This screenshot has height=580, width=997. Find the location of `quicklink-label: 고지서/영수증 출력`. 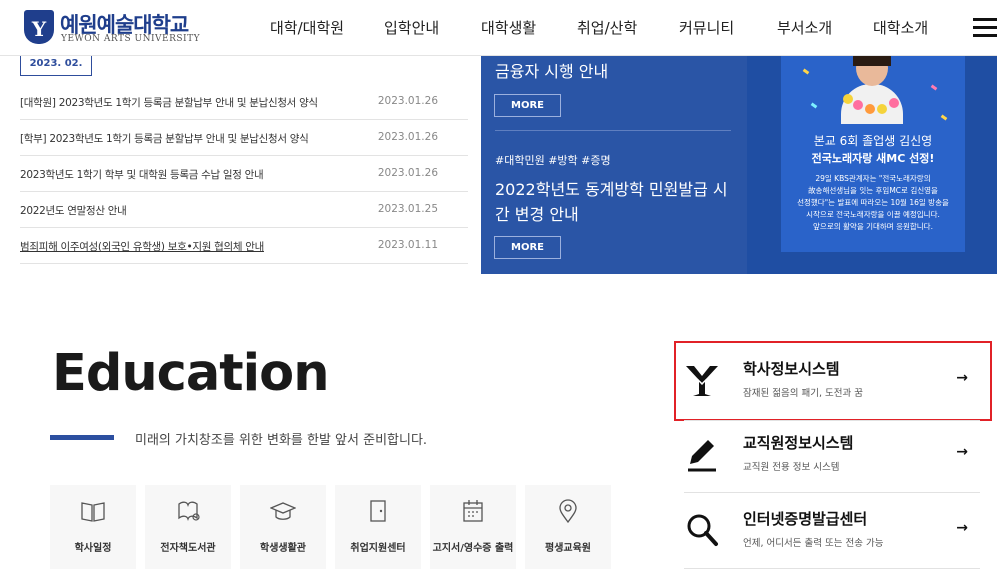

quicklink-label: 고지서/영수증 출력 is located at coordinates (473, 548).